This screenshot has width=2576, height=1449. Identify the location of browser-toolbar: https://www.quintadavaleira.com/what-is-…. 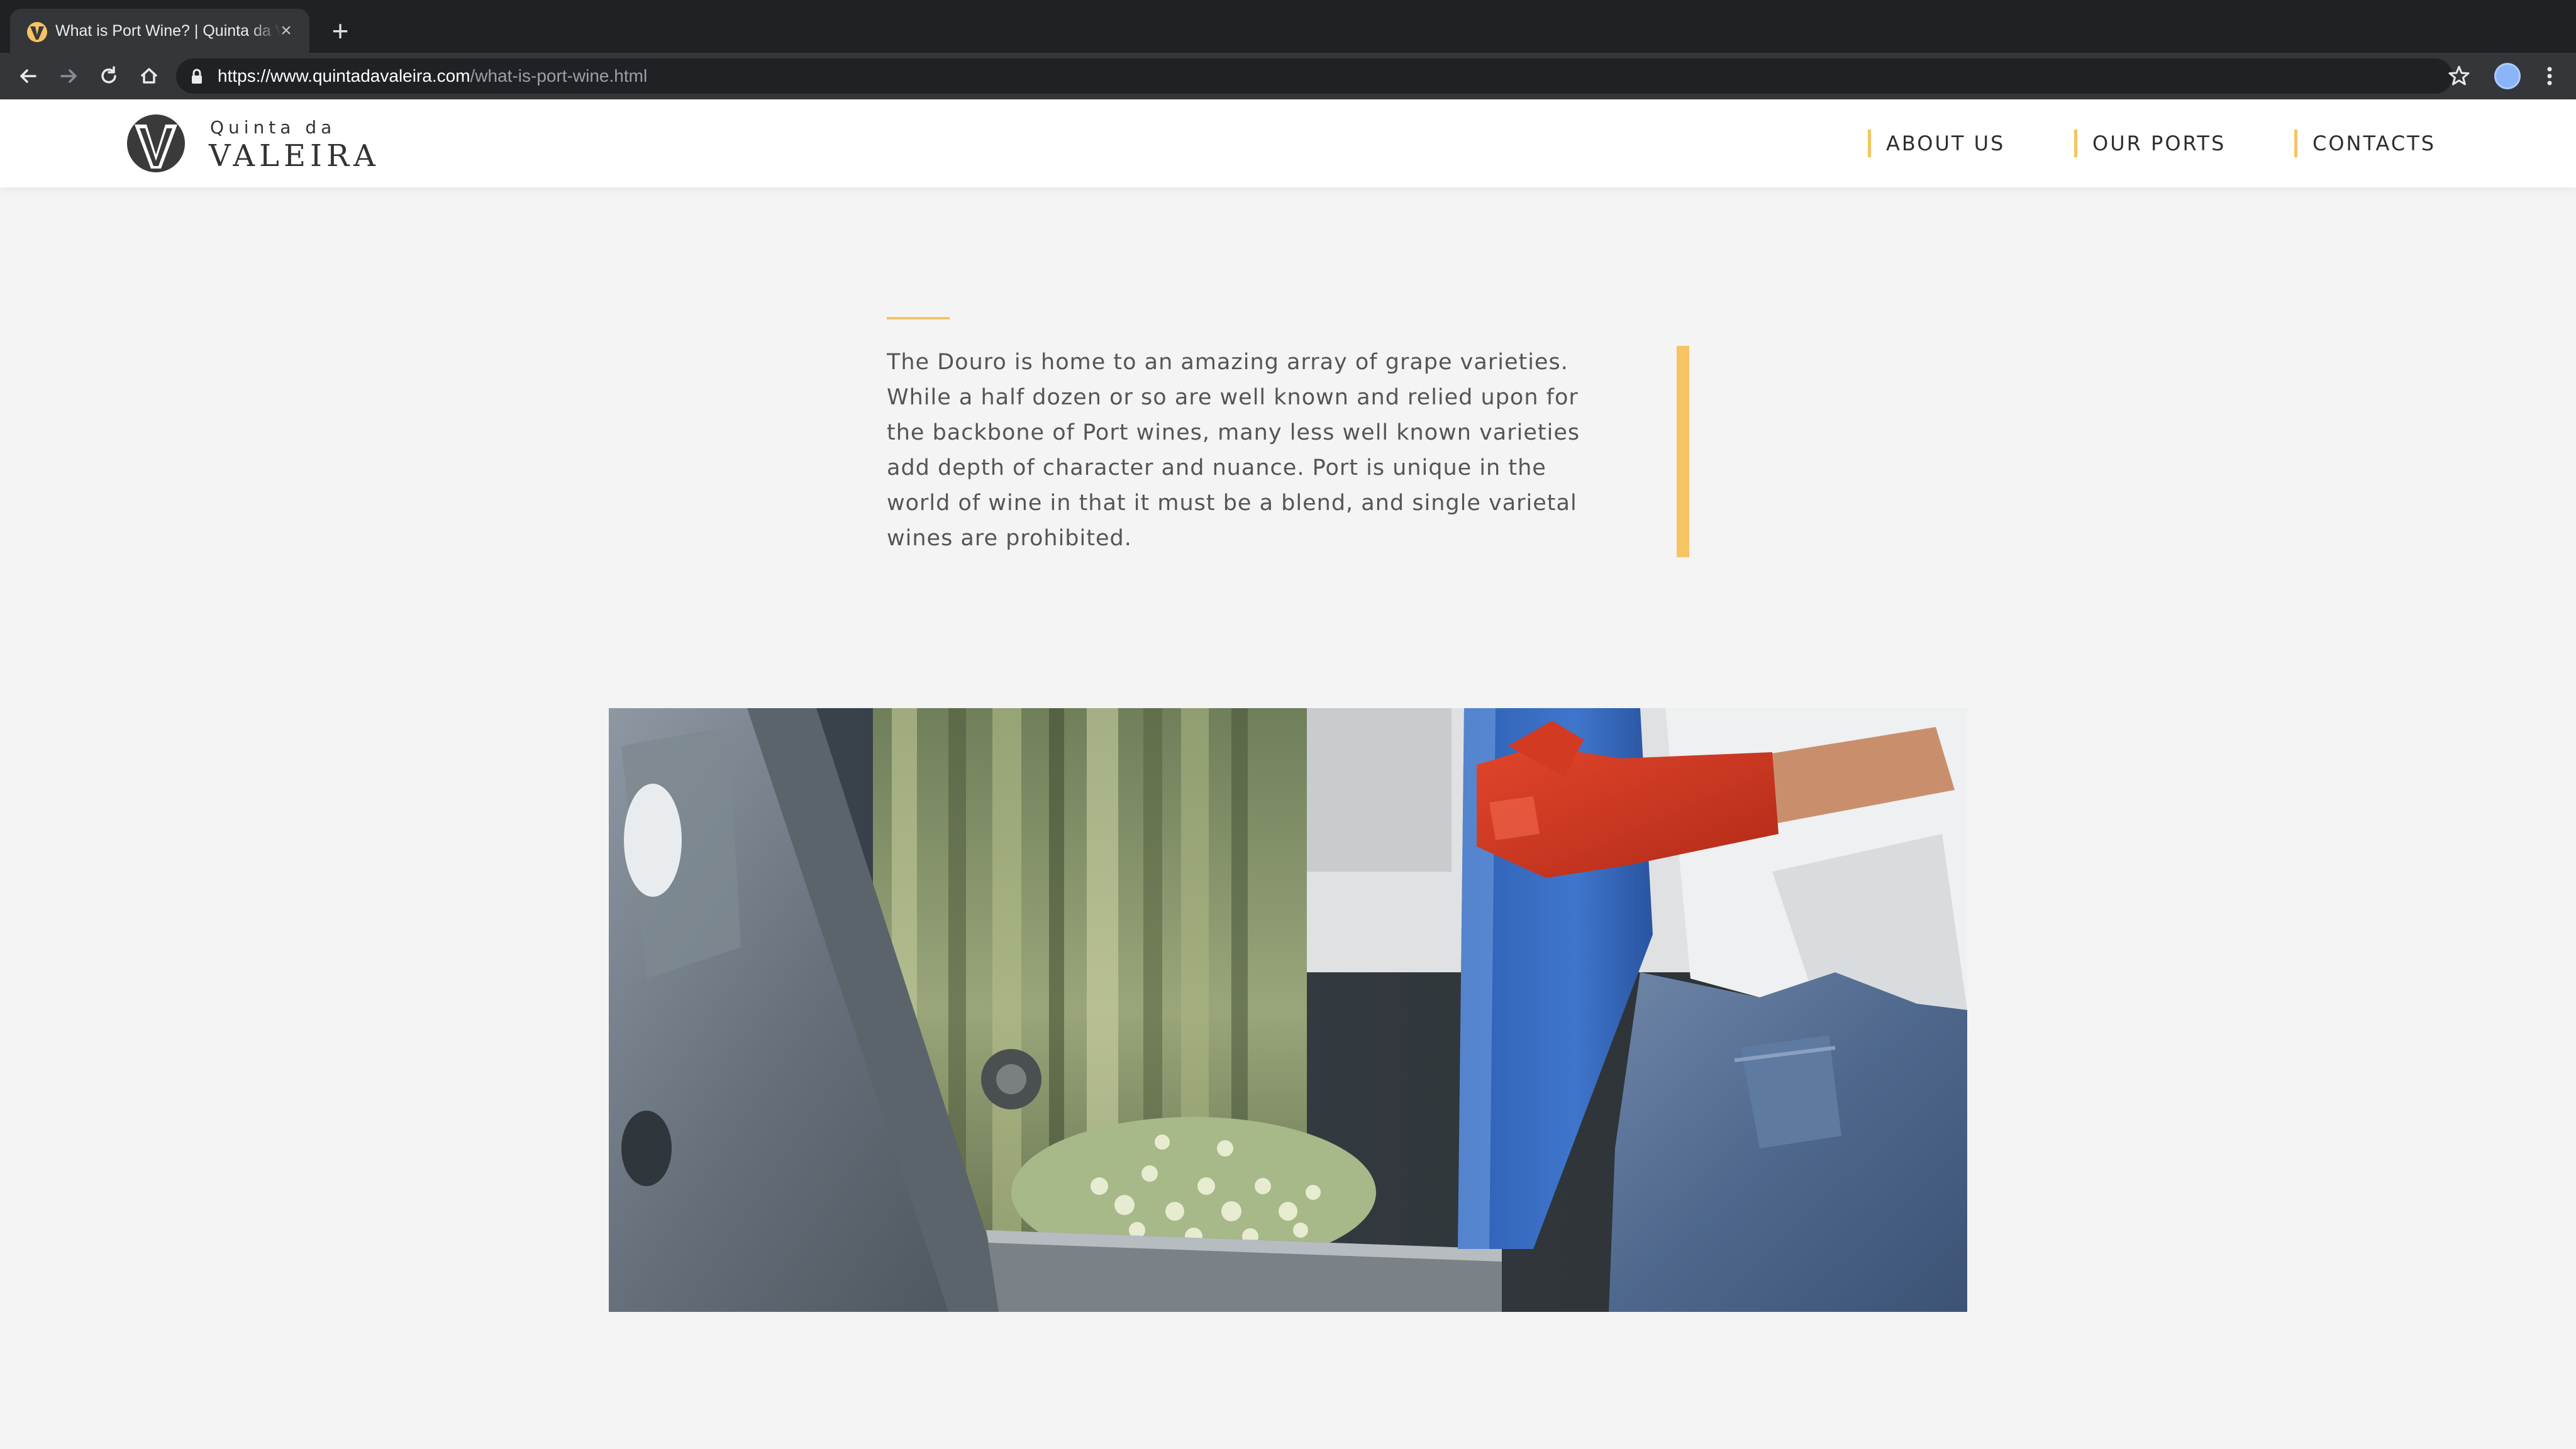
(1288, 76).